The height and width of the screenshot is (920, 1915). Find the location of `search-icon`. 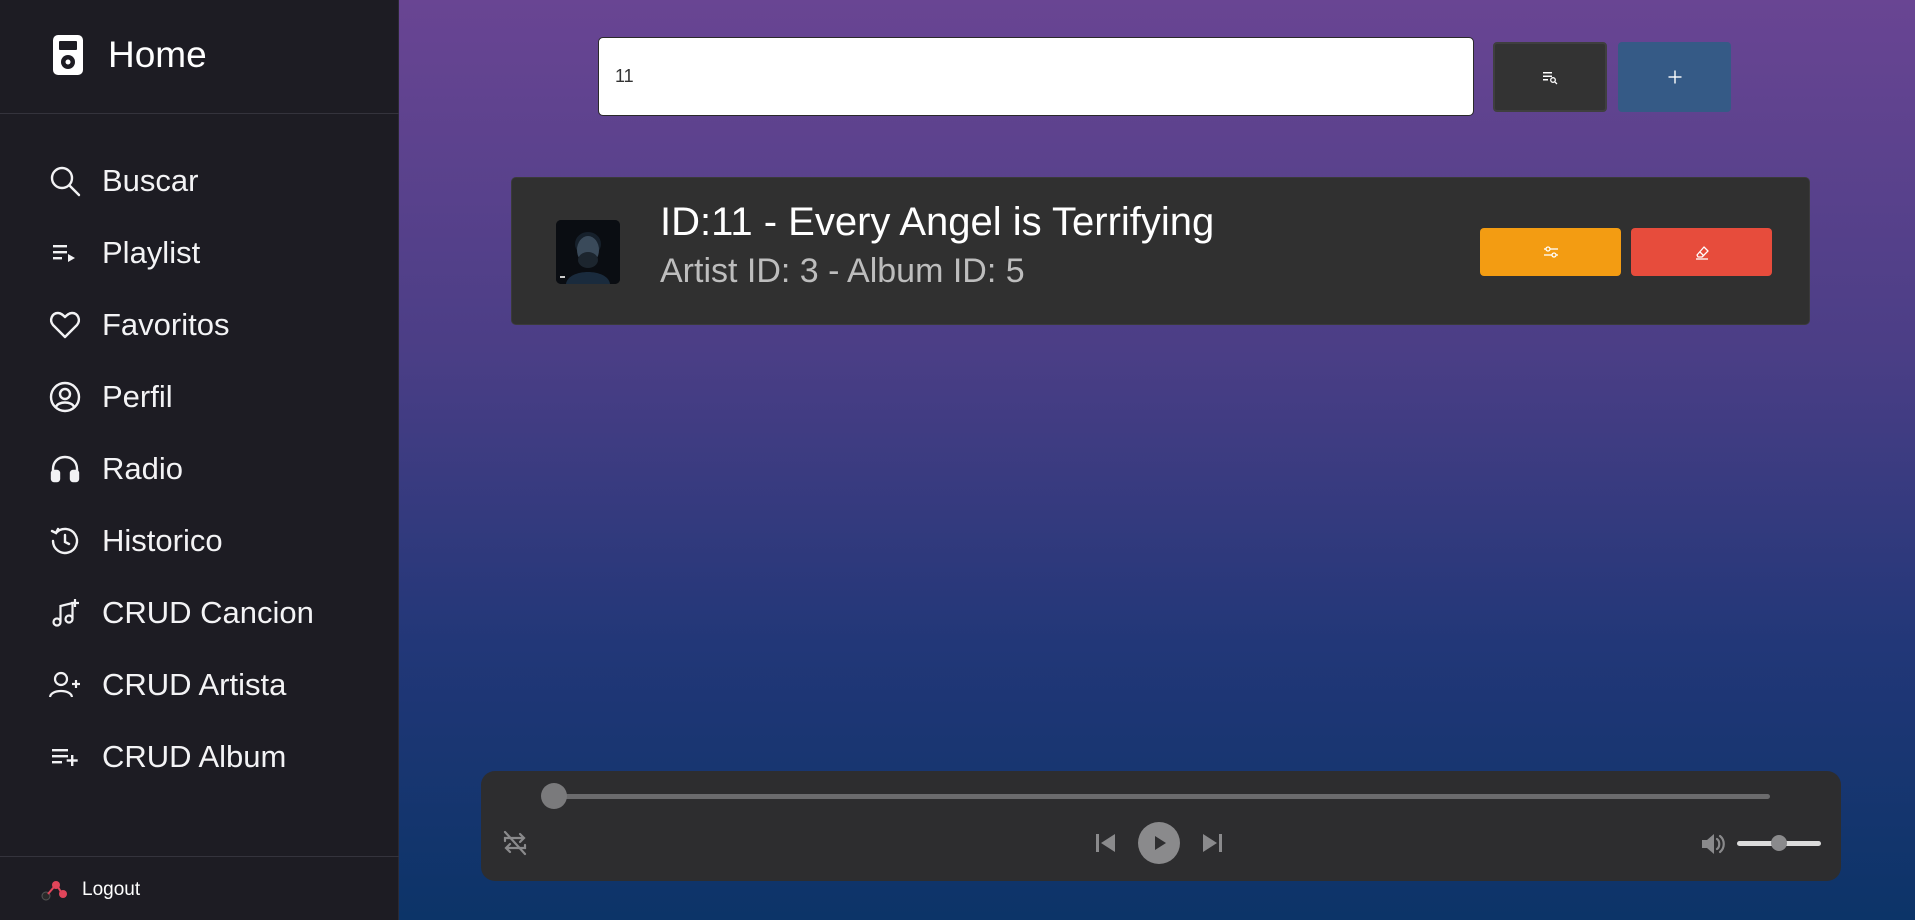

search-icon is located at coordinates (65, 181).